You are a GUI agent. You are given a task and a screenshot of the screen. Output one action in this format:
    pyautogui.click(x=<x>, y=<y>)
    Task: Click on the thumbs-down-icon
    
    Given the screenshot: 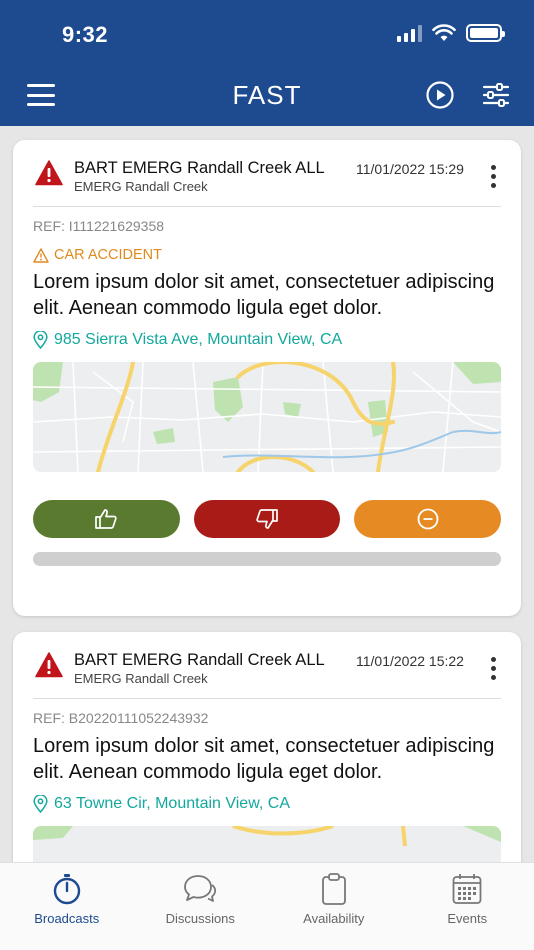 What is the action you would take?
    pyautogui.click(x=267, y=519)
    